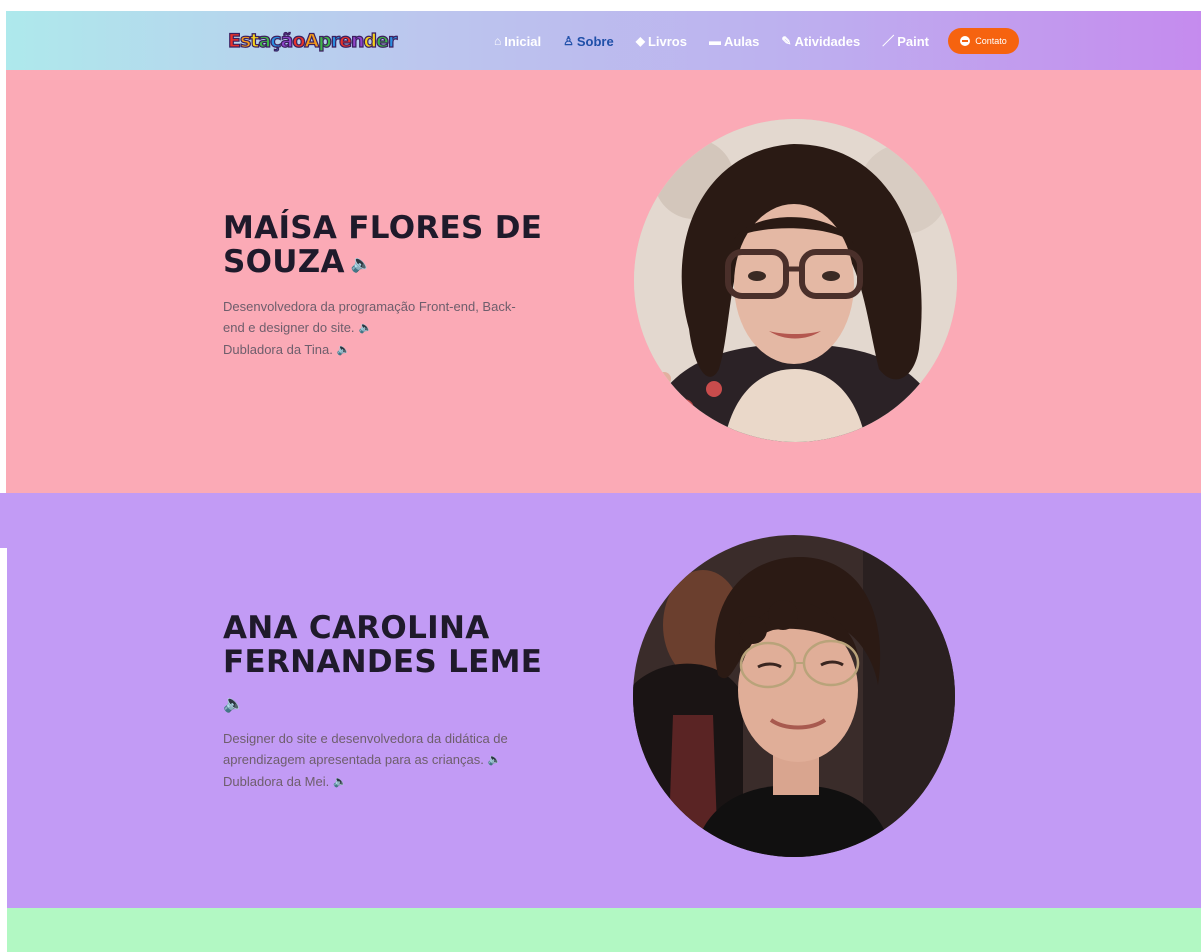 This screenshot has height=952, width=1201. I want to click on logo-letter: o, so click(299, 40).